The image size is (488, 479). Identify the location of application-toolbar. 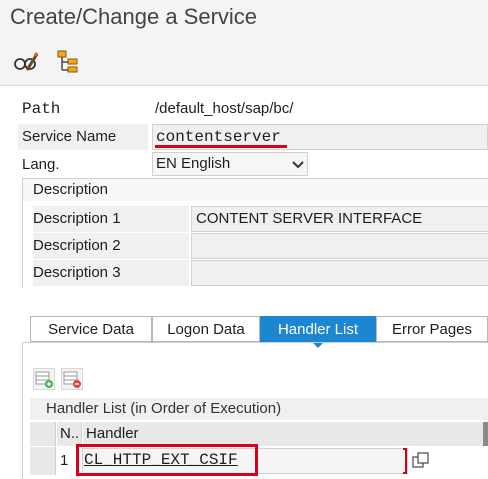
(244, 62).